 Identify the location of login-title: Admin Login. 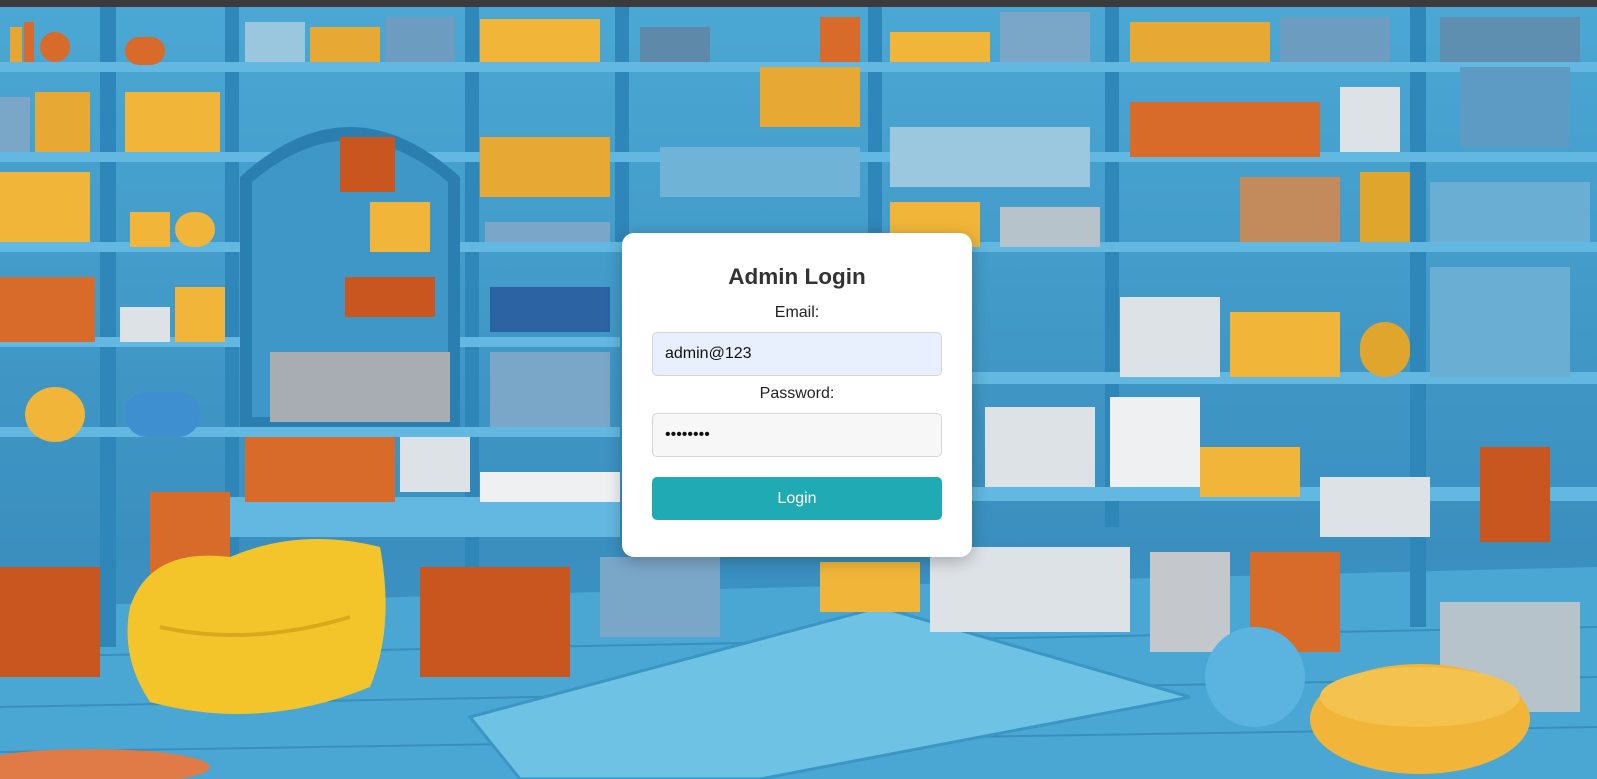
(797, 276).